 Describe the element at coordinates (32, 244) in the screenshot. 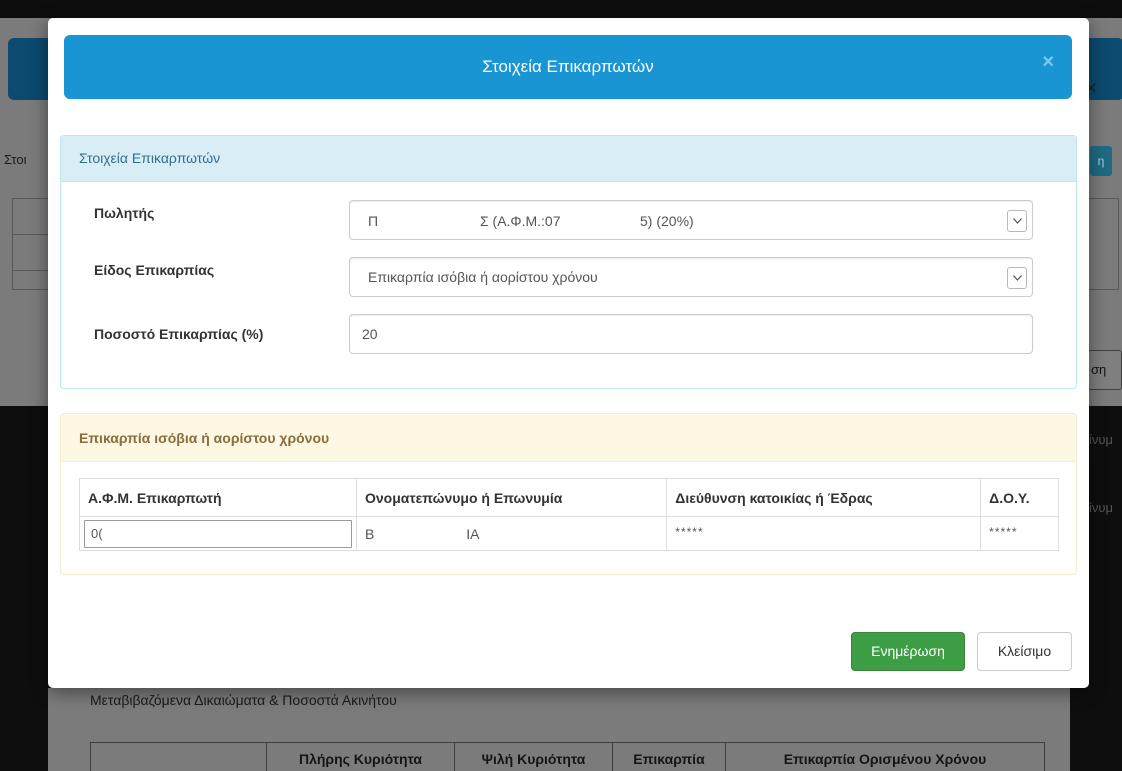

I see `background-table-fragment-left` at that location.